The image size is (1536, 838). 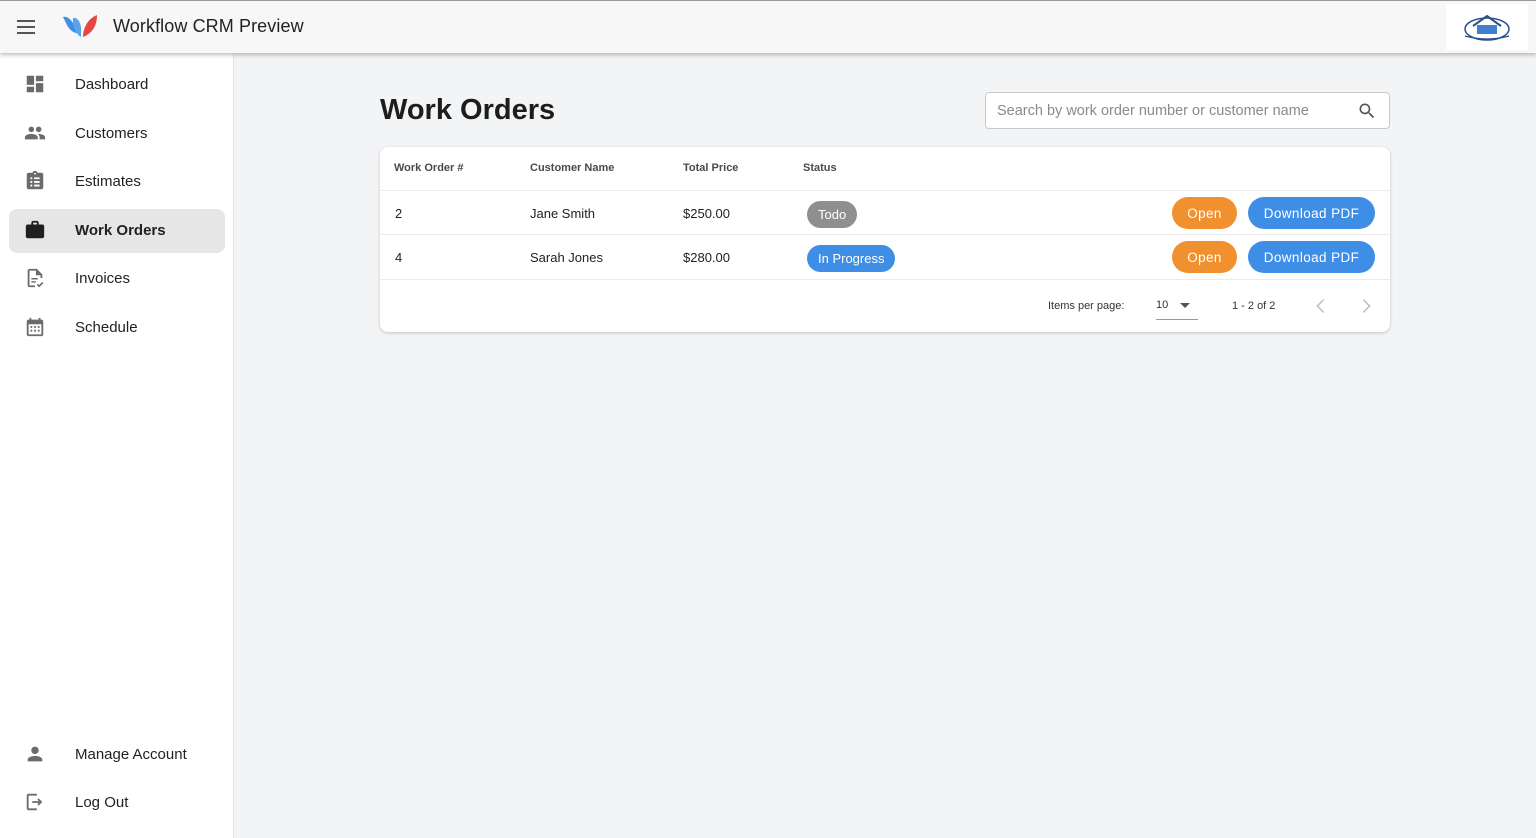 What do you see at coordinates (566, 257) in the screenshot?
I see `customer-name: Sarah Jones` at bounding box center [566, 257].